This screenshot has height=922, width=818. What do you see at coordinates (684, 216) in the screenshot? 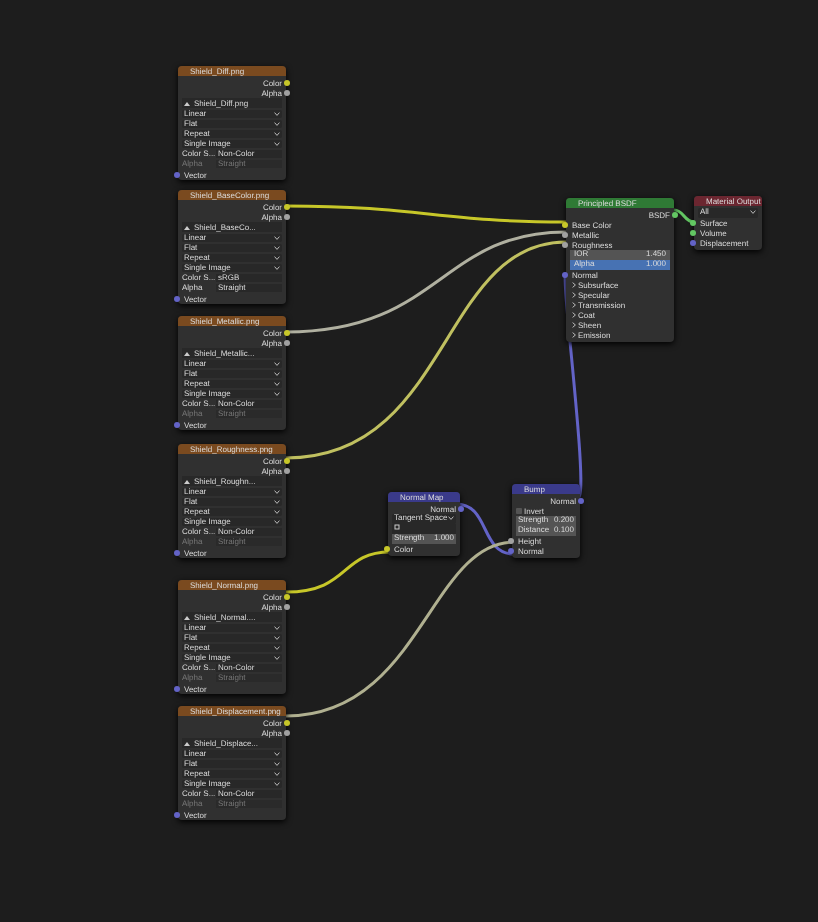
I see `node-wire` at bounding box center [684, 216].